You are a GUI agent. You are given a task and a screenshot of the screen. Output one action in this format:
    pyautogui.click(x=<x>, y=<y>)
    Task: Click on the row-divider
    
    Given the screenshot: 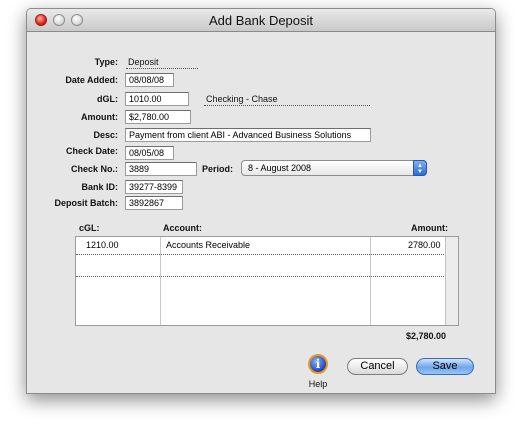 What is the action you would take?
    pyautogui.click(x=261, y=276)
    